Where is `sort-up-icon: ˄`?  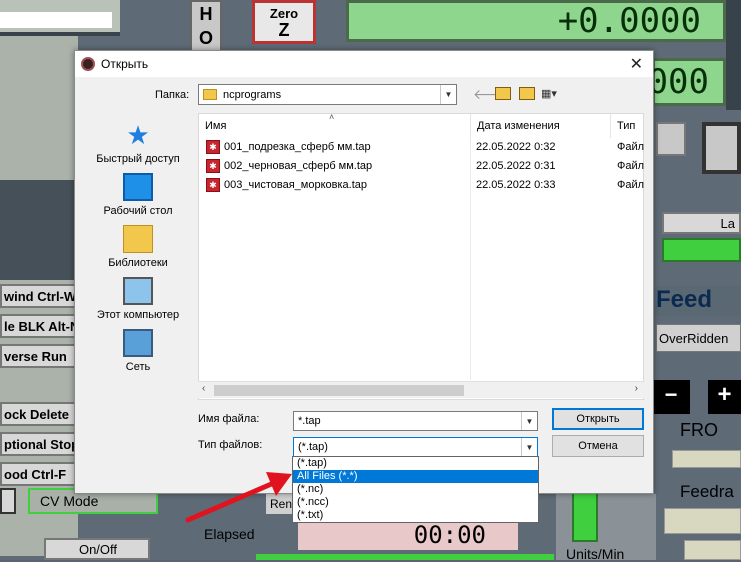 sort-up-icon: ˄ is located at coordinates (332, 117).